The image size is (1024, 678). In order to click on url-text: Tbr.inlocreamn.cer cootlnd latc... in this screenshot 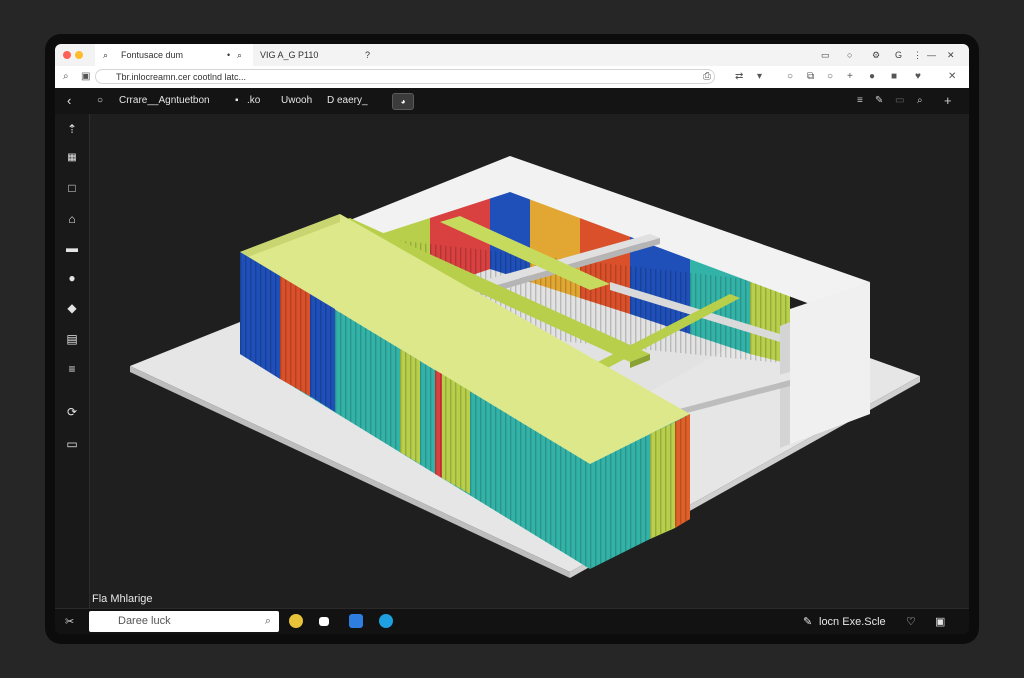, I will do `click(181, 77)`.